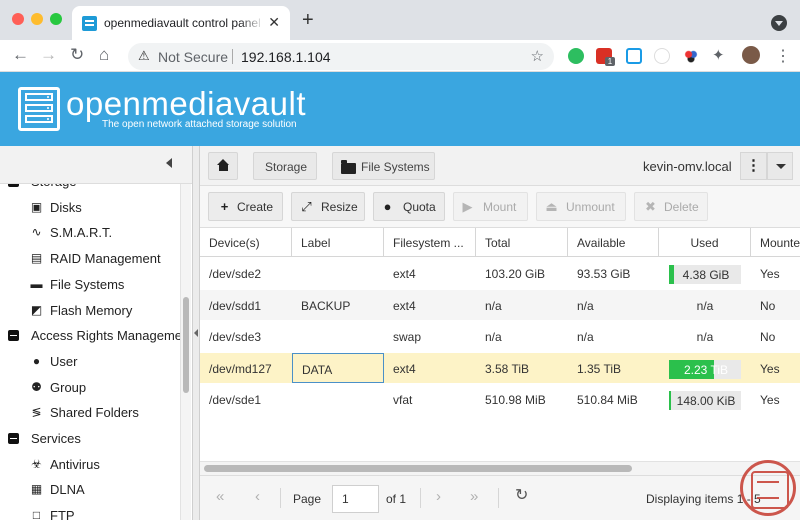 The image size is (800, 520). What do you see at coordinates (341, 56) in the screenshot?
I see `address-bar: ⚠ Not Secure 192.168.1.104 ☆` at bounding box center [341, 56].